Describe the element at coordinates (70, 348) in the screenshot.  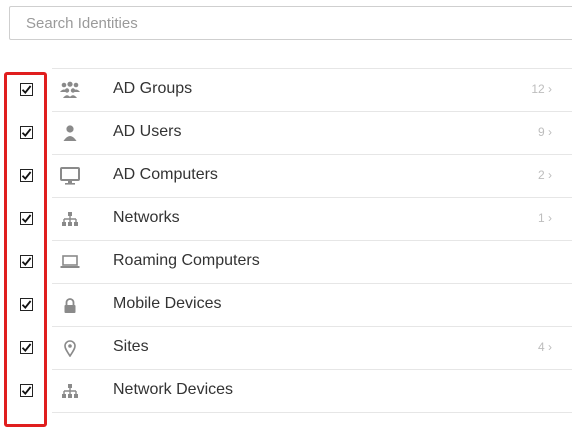
I see `map-pin-icon` at that location.